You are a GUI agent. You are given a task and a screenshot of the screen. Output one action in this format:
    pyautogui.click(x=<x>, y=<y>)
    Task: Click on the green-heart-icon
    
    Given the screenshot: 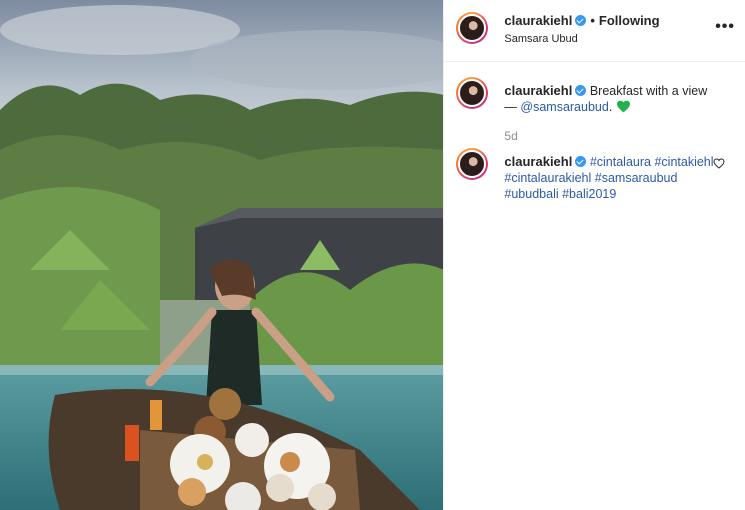 What is the action you would take?
    pyautogui.click(x=623, y=106)
    